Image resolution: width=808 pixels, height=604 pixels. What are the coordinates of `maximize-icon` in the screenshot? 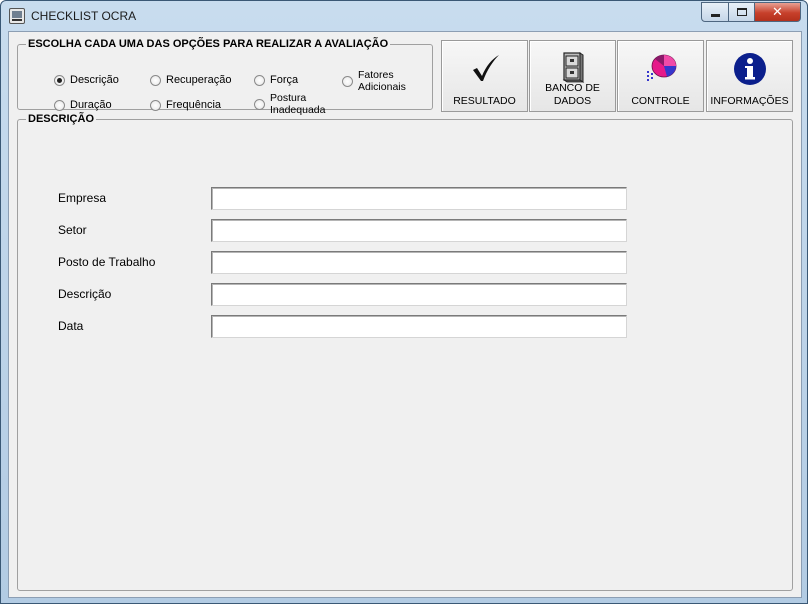 It's located at (741, 12).